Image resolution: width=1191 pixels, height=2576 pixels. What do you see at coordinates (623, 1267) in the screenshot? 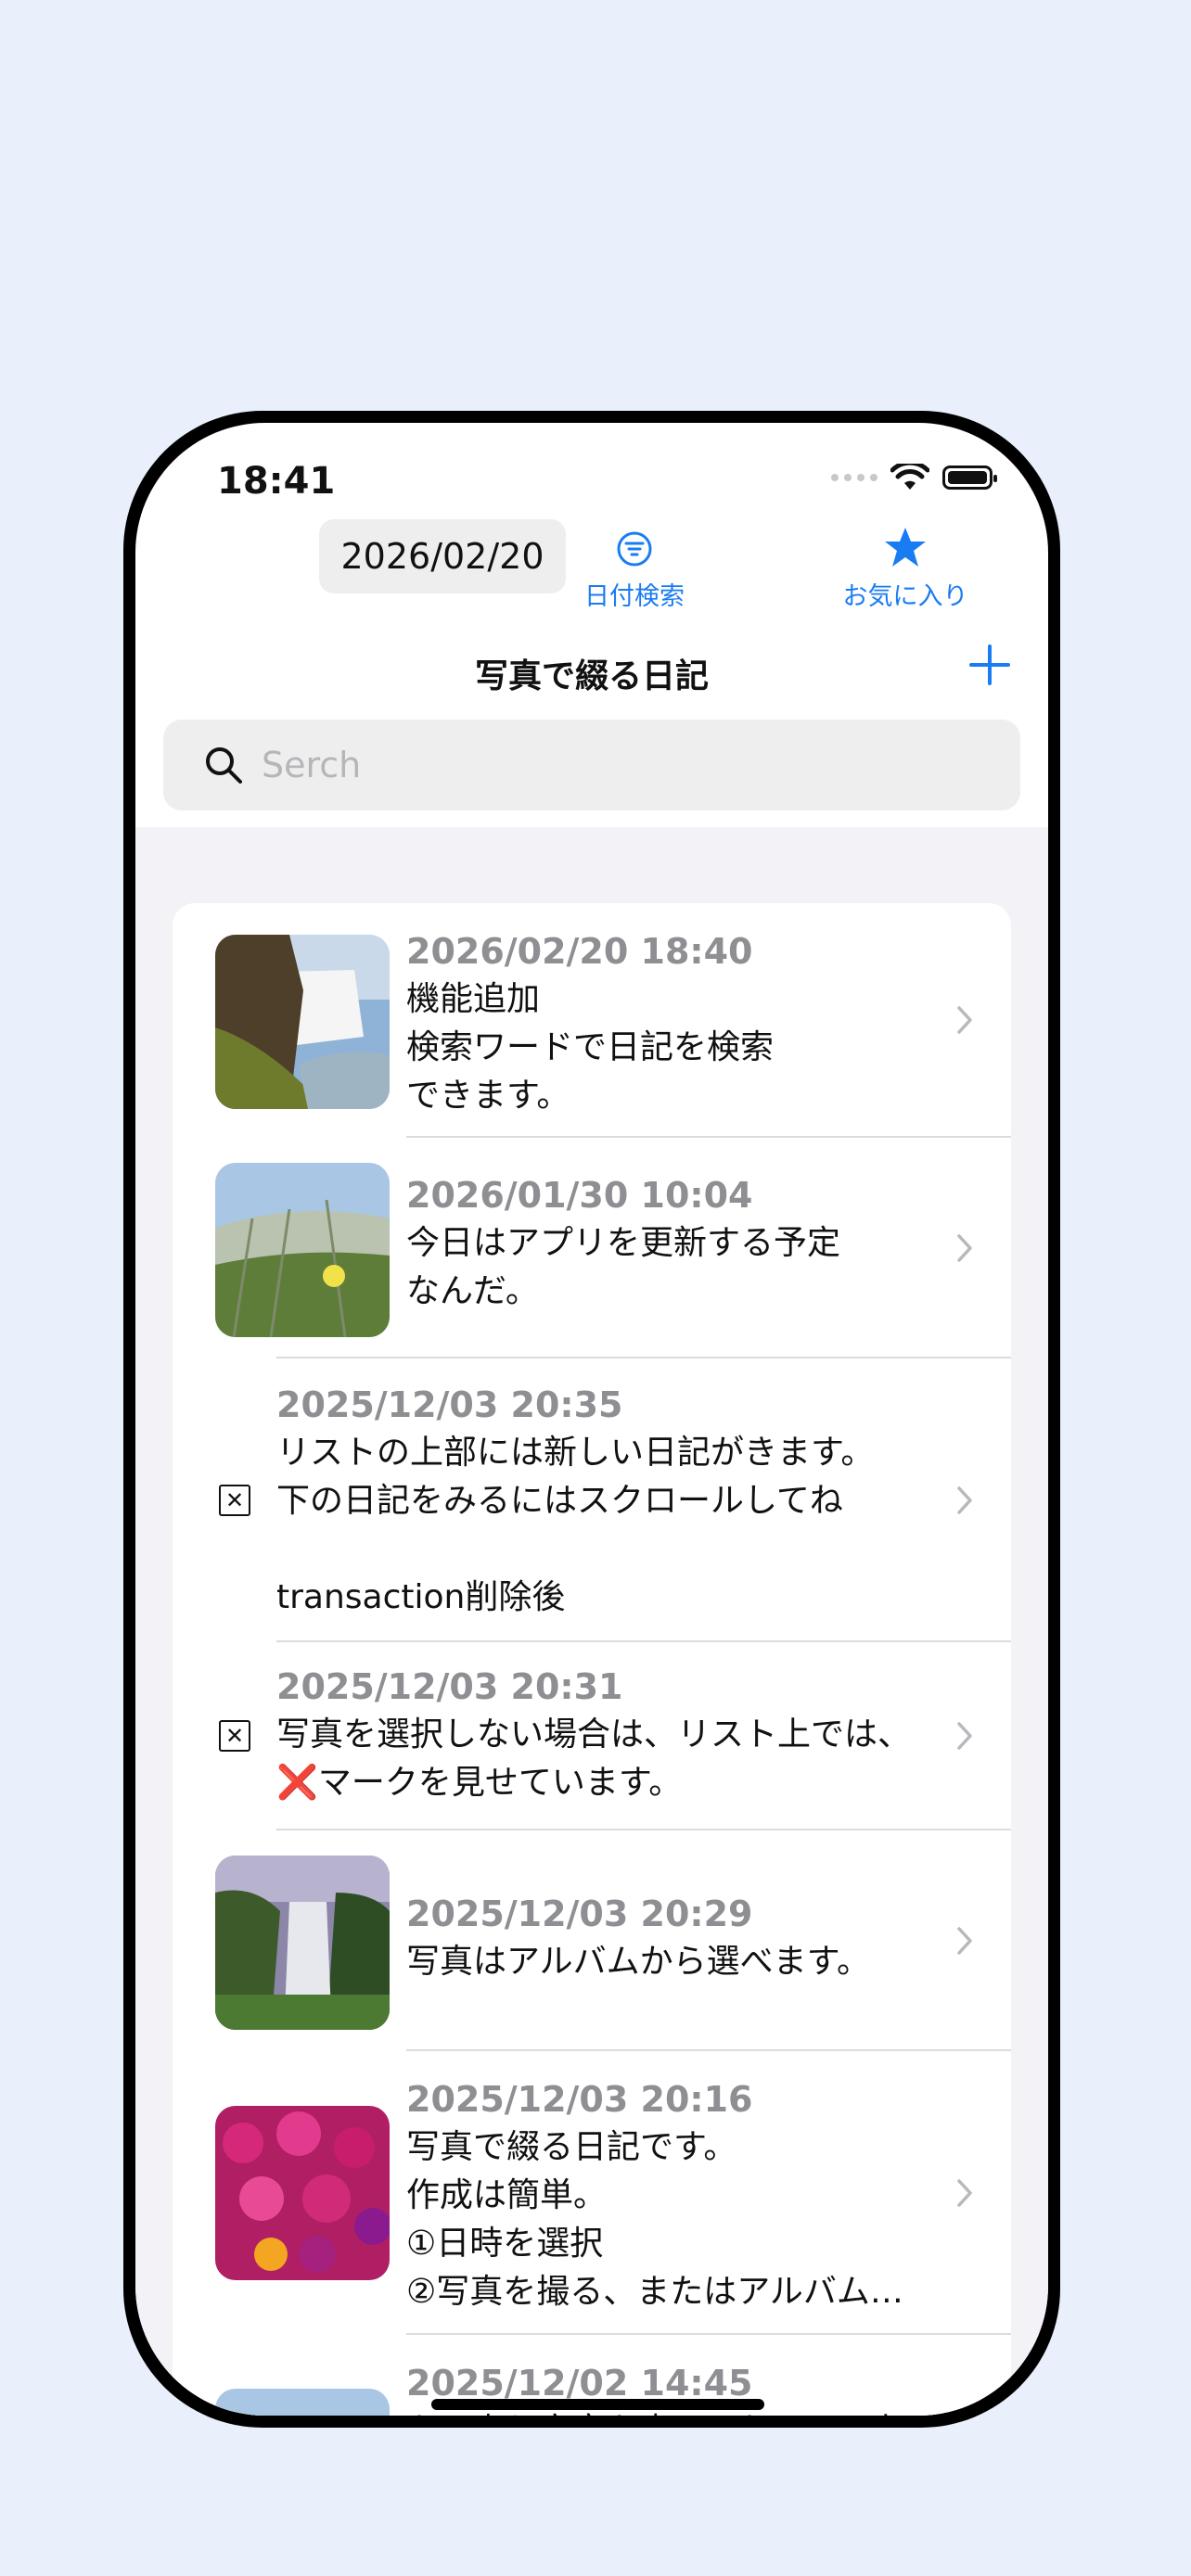
I see `entry-text: 今日はアプリを更新する予定 なんだ。` at bounding box center [623, 1267].